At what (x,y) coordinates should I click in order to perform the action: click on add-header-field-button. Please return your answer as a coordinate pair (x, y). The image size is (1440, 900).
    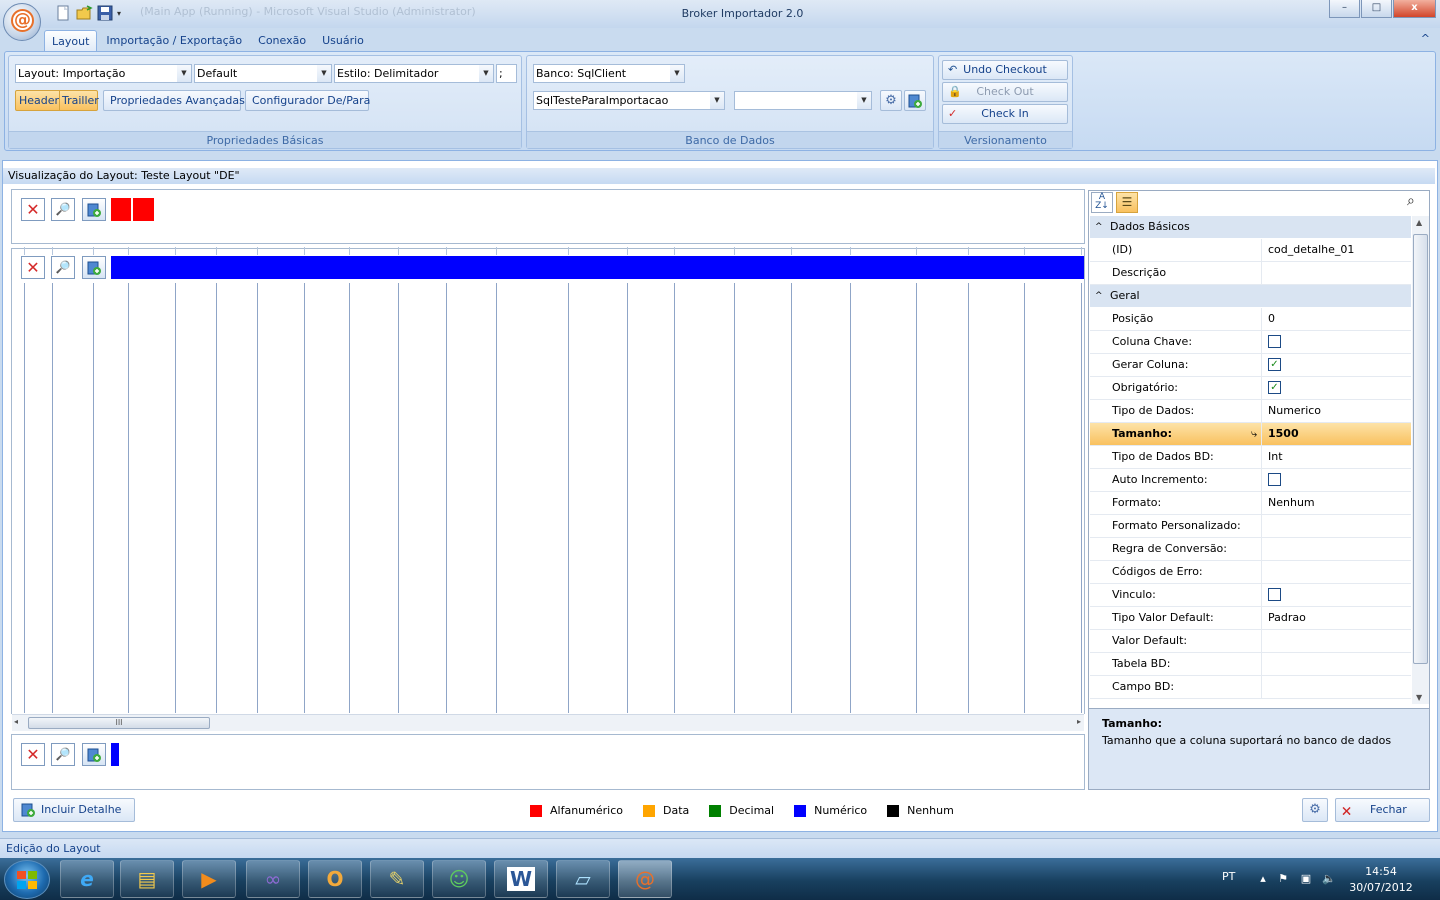
    Looking at the image, I should click on (94, 209).